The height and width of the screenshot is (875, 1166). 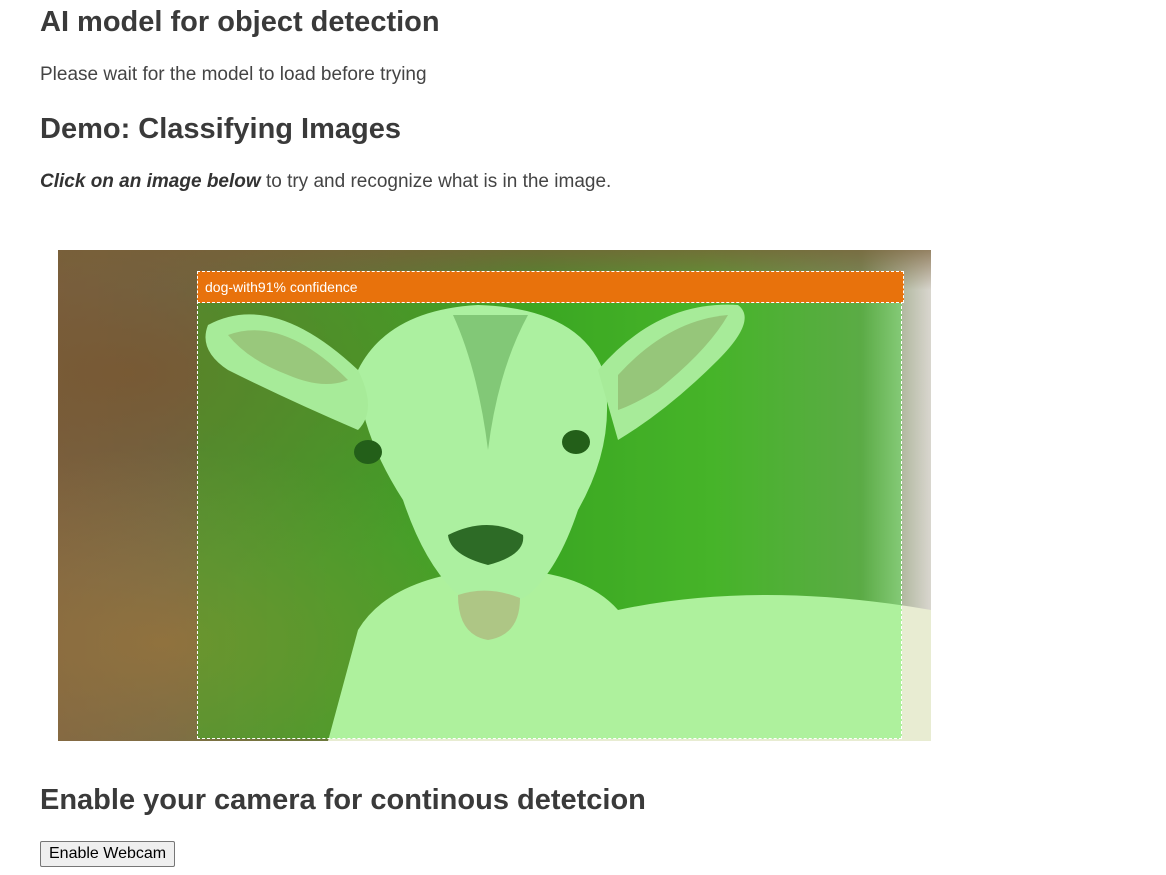 What do you see at coordinates (220, 129) in the screenshot?
I see `demo-section-title: Demo: Classifying Images` at bounding box center [220, 129].